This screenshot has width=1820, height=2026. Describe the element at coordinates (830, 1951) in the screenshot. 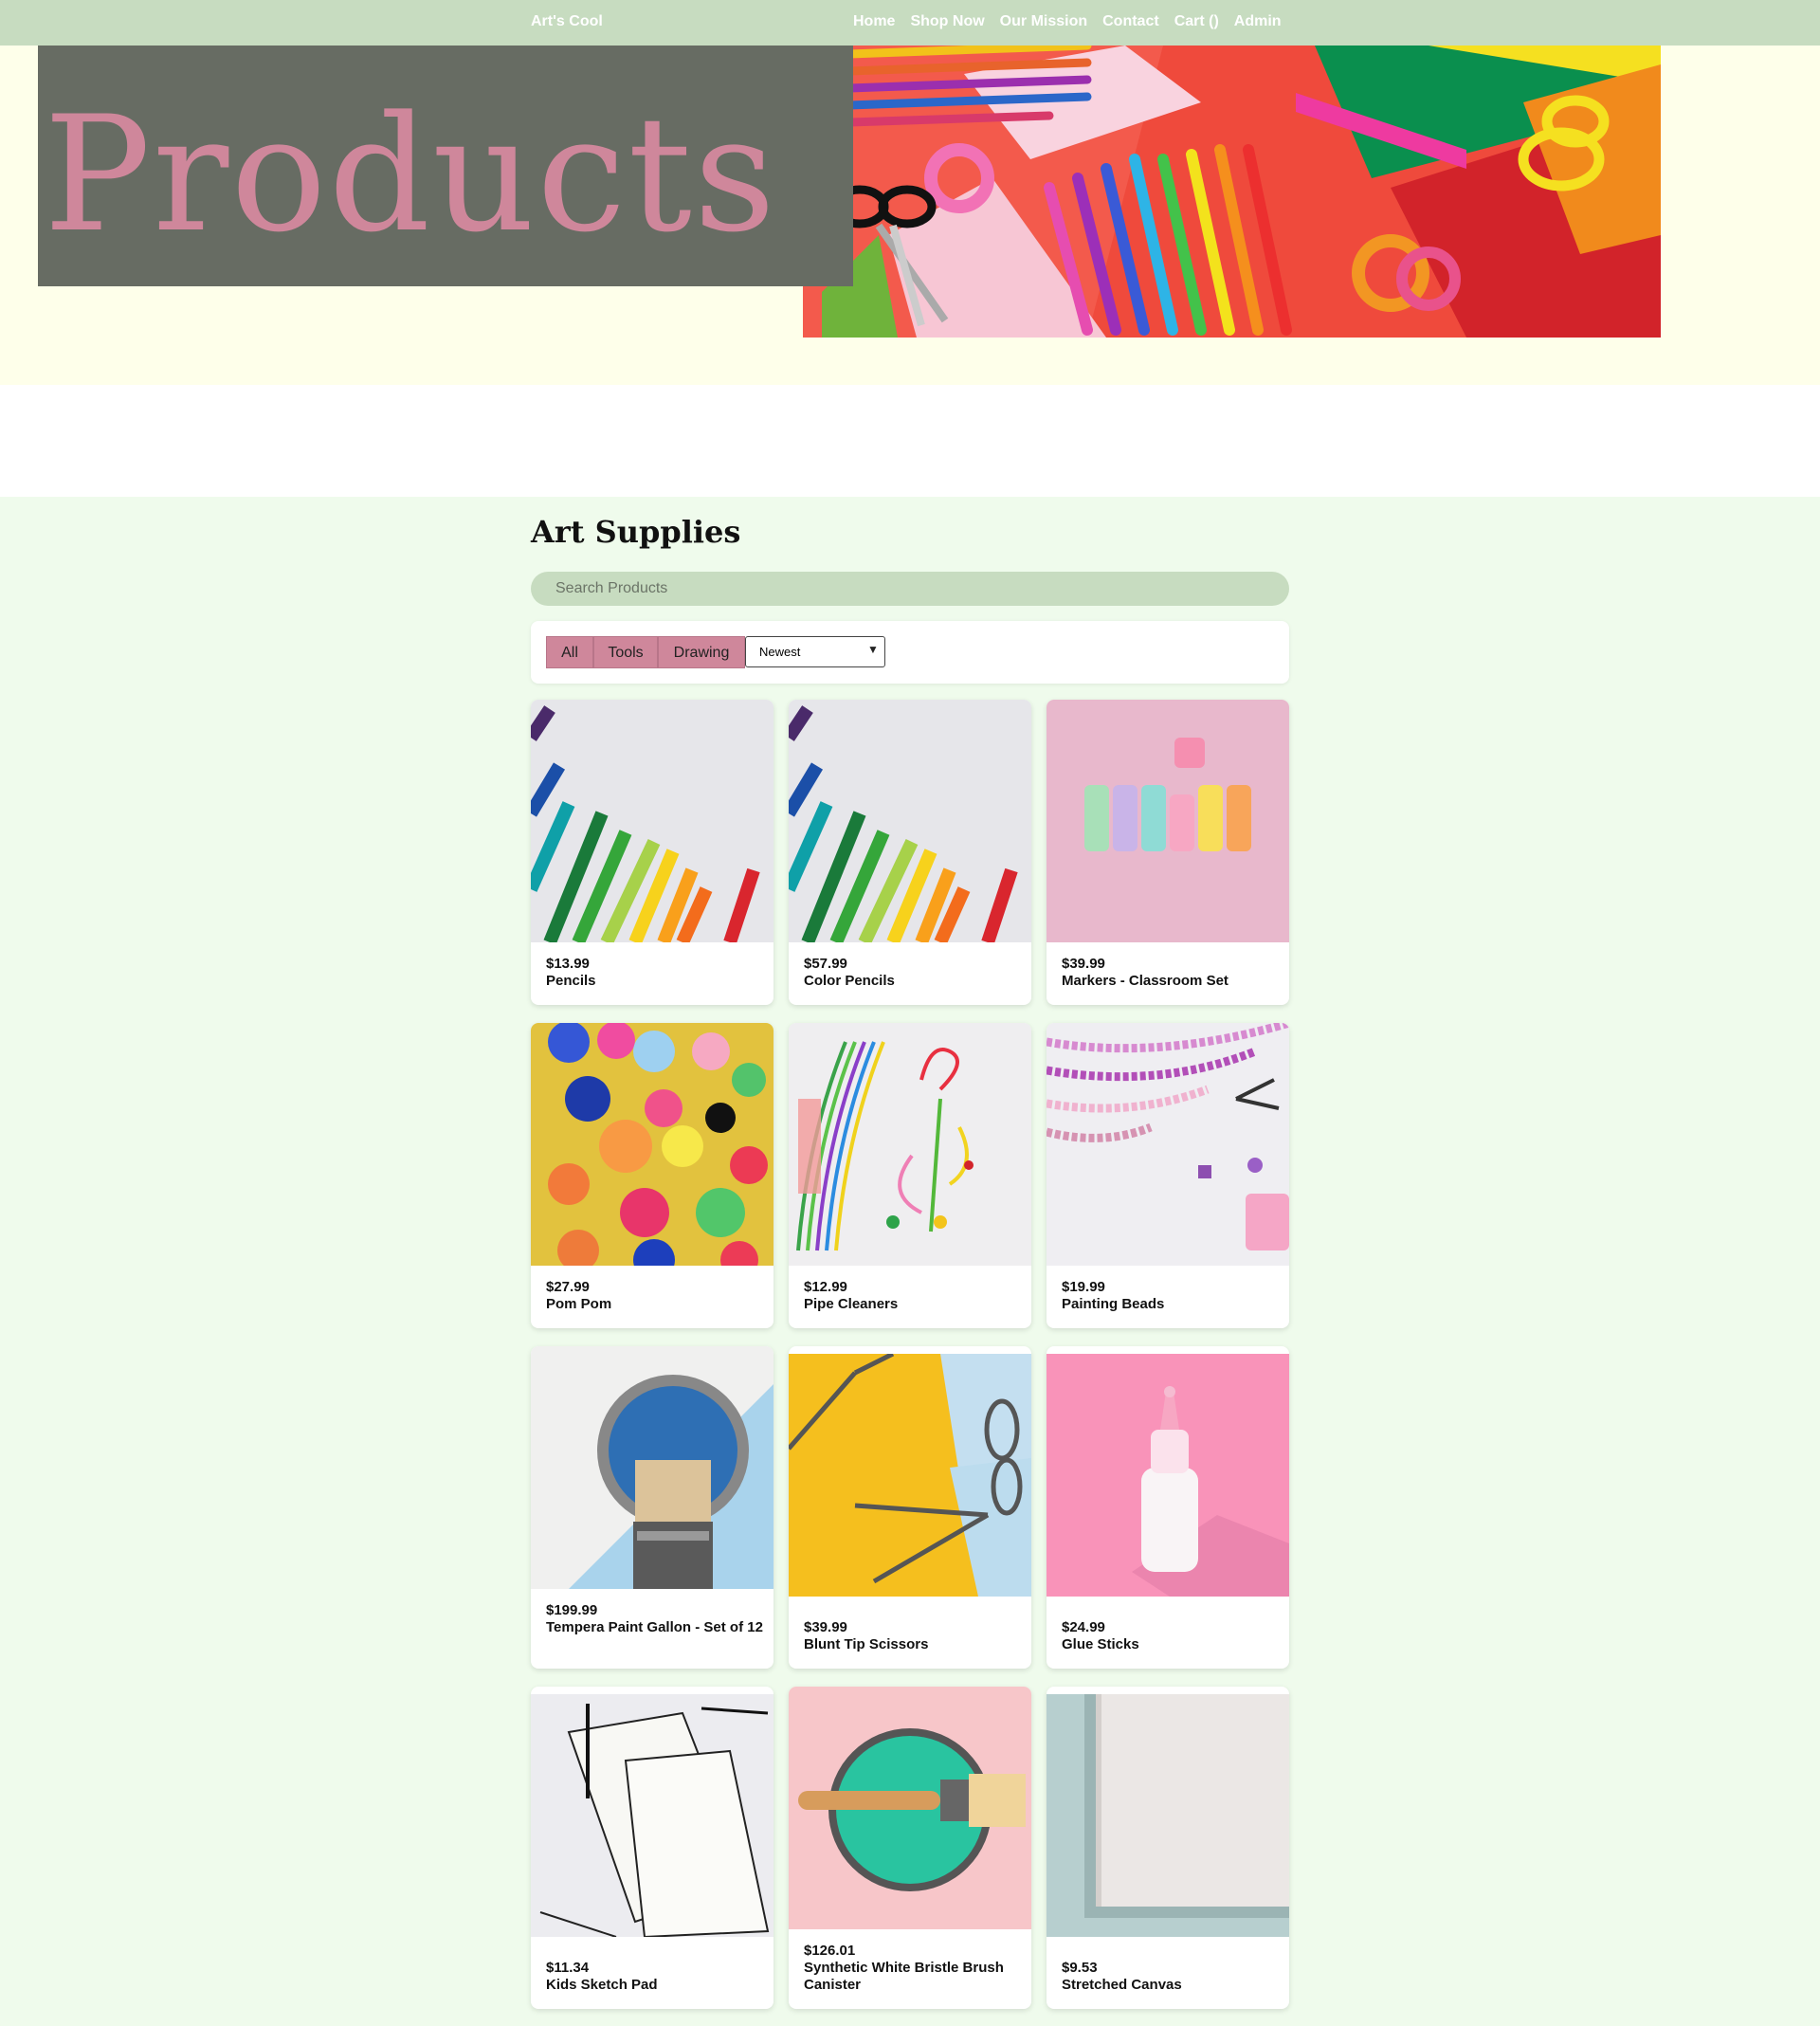

I see `product-price: $126.01` at that location.